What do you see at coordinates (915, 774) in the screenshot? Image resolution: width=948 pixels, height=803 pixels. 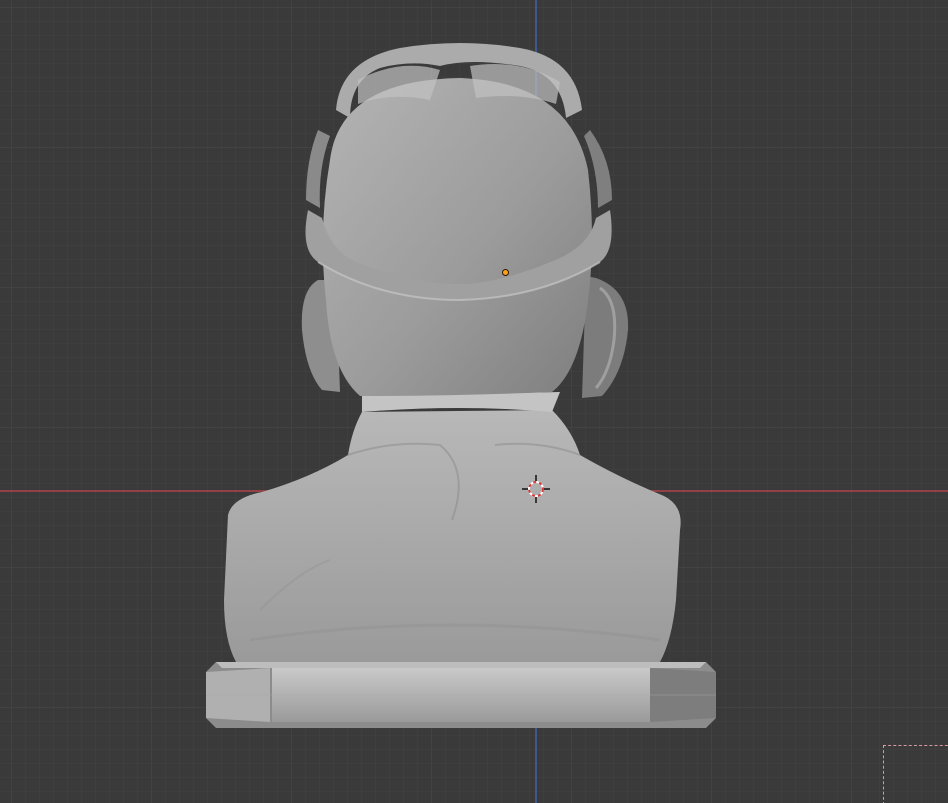 I see `region-overlap-corner` at bounding box center [915, 774].